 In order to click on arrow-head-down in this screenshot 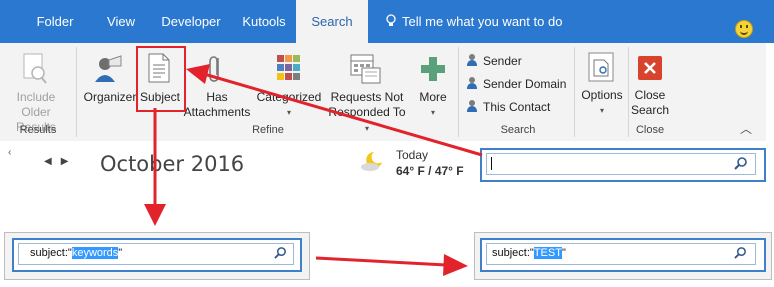, I will do `click(155, 215)`.